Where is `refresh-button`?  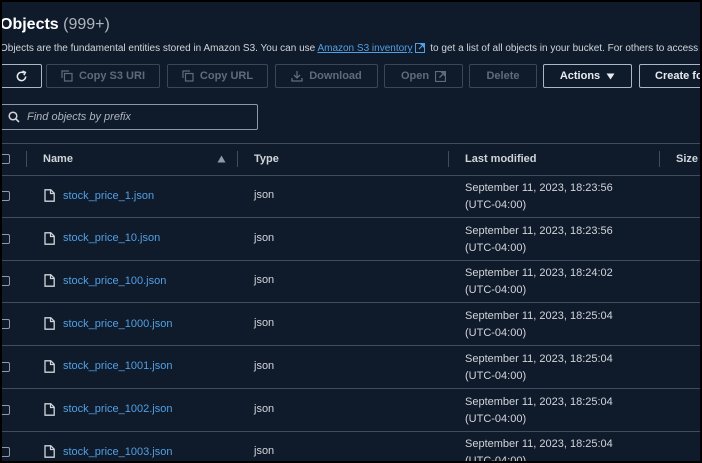 refresh-button is located at coordinates (22, 76).